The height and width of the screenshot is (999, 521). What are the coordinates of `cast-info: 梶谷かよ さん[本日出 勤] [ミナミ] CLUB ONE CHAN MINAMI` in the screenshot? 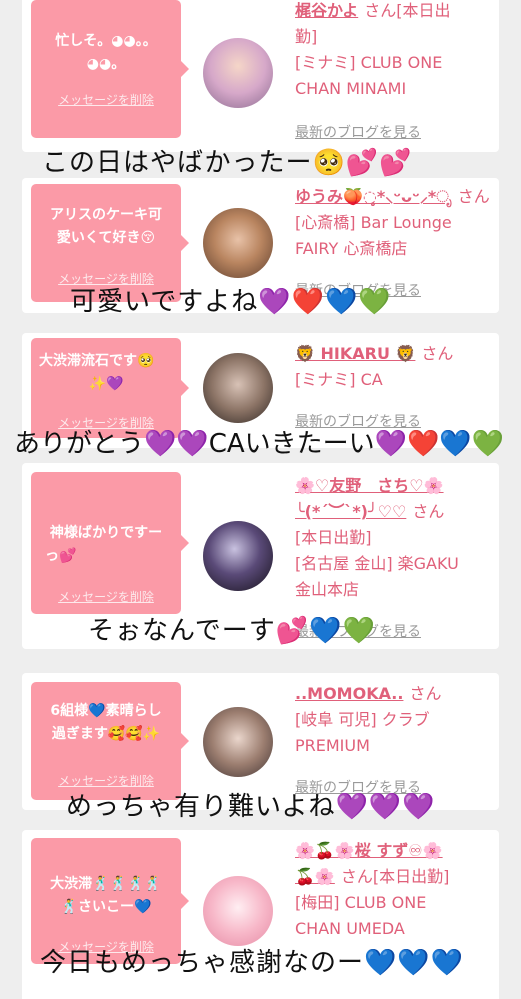 It's located at (373, 49).